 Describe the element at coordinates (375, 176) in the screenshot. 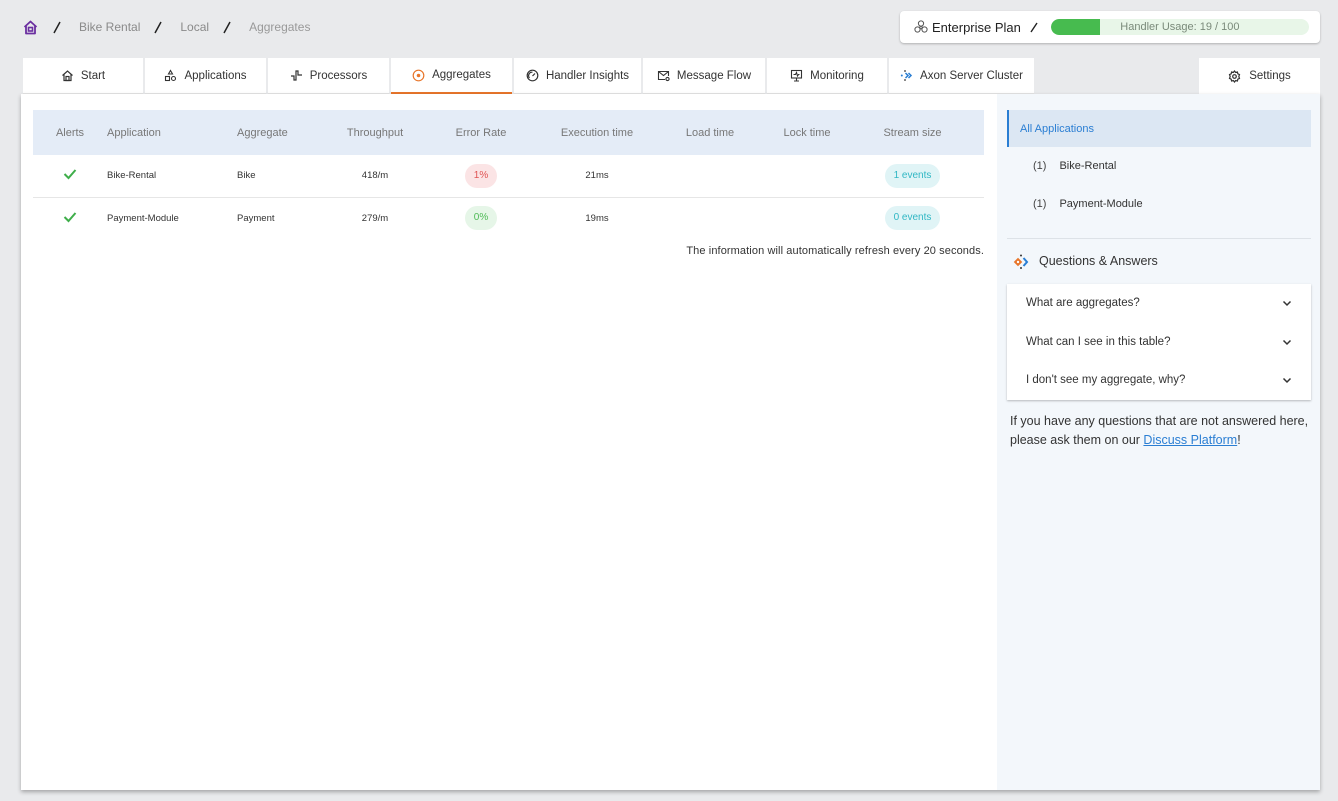

I see `throughput-cell: 418/m` at that location.